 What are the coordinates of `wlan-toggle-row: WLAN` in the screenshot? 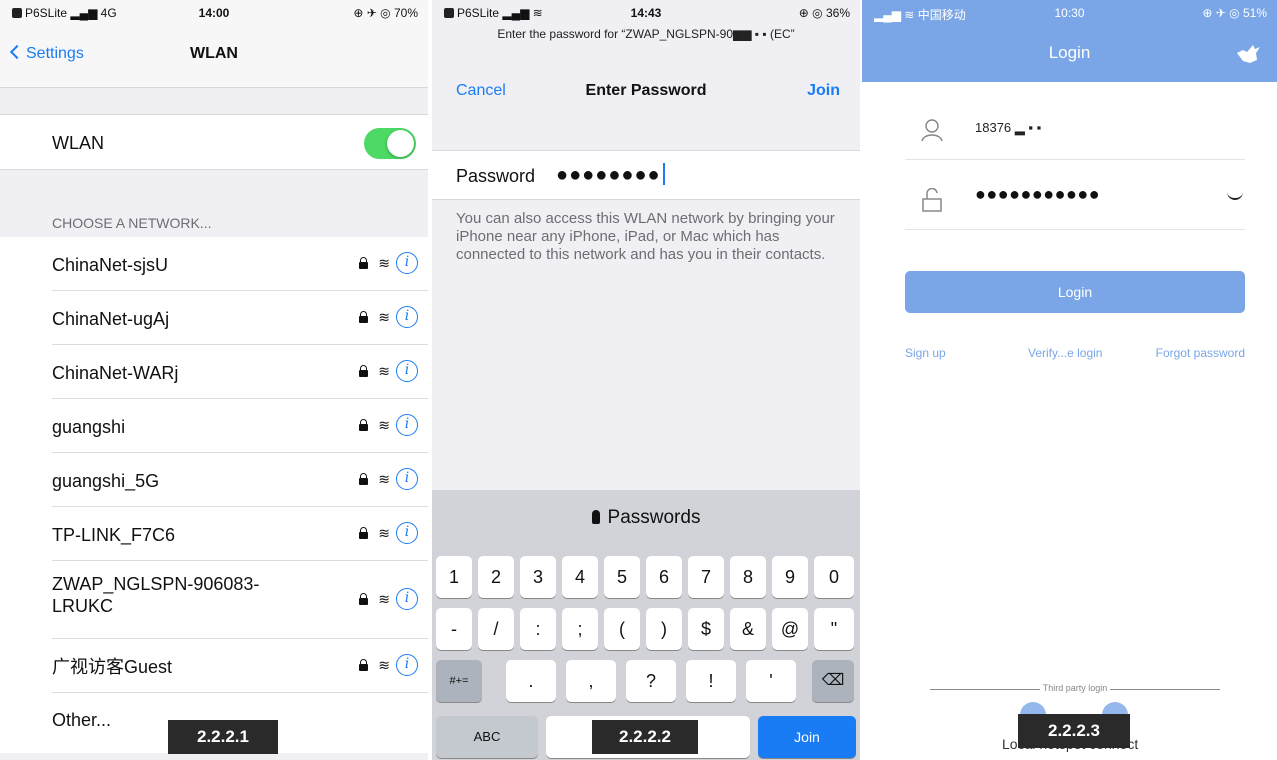 It's located at (214, 142).